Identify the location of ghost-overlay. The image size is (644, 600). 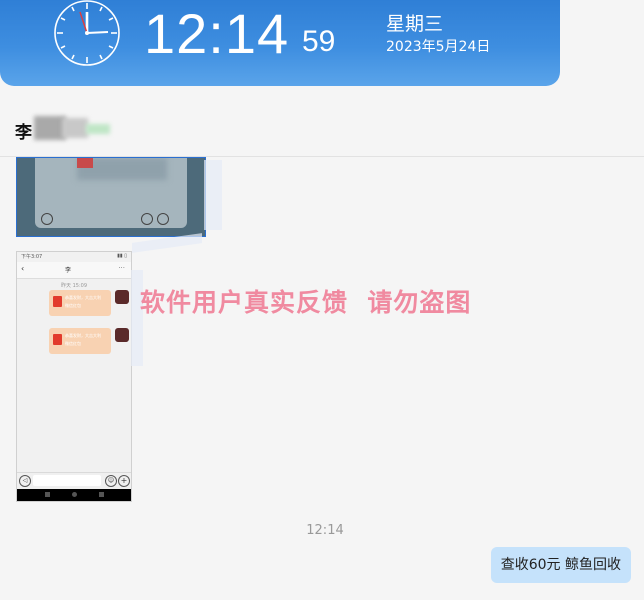
(213, 195).